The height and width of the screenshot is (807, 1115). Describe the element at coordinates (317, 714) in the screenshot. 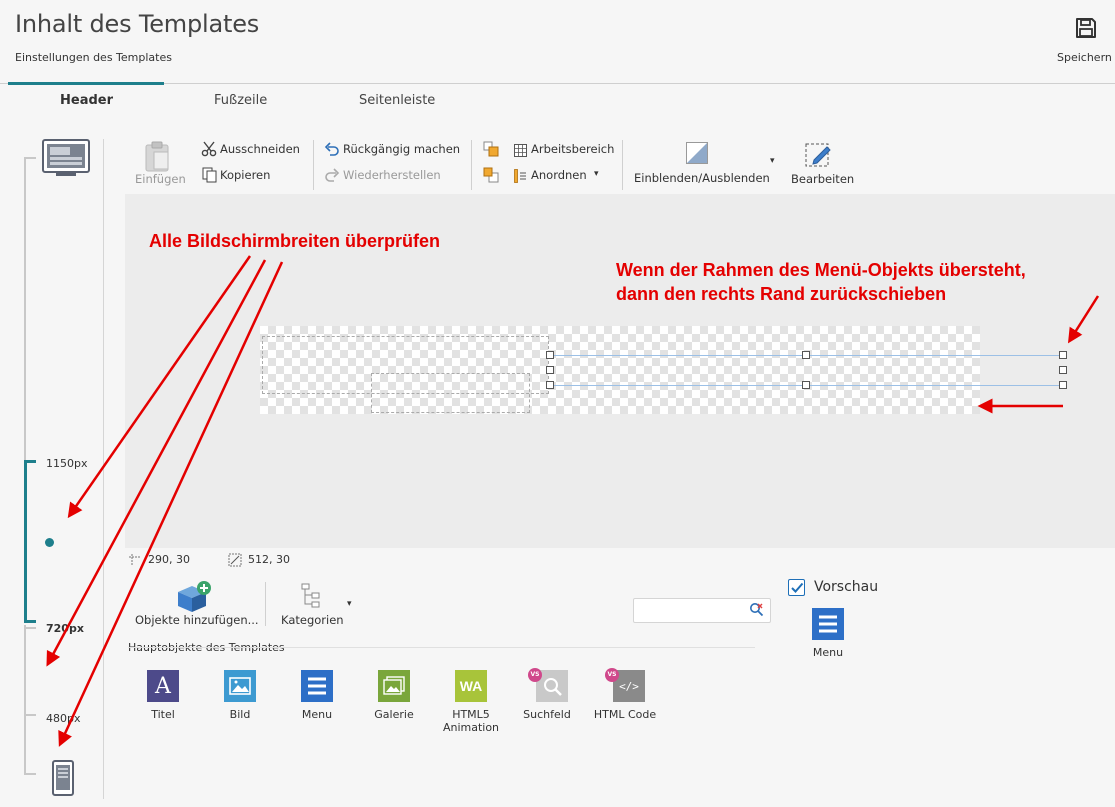

I see `object-menu-label: Menu` at that location.